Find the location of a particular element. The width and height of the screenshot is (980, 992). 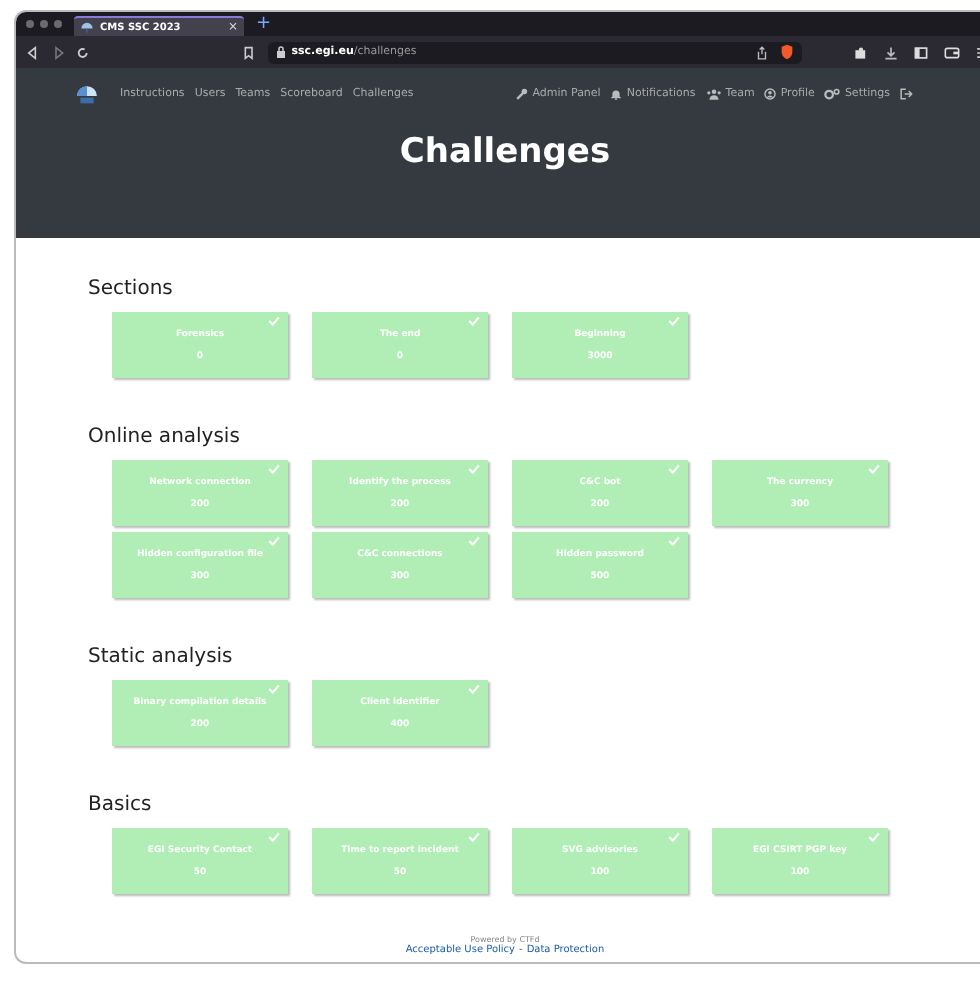

forward-icon is located at coordinates (58, 52).